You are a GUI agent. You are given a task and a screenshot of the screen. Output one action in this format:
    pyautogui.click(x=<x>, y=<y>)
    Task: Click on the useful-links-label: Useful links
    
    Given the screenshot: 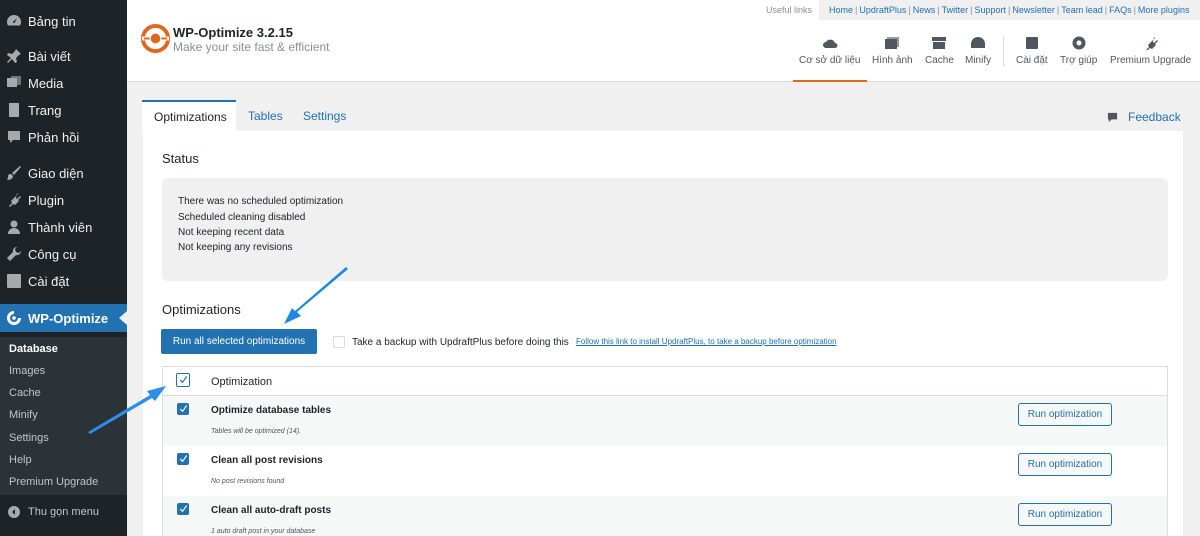 What is the action you would take?
    pyautogui.click(x=789, y=10)
    